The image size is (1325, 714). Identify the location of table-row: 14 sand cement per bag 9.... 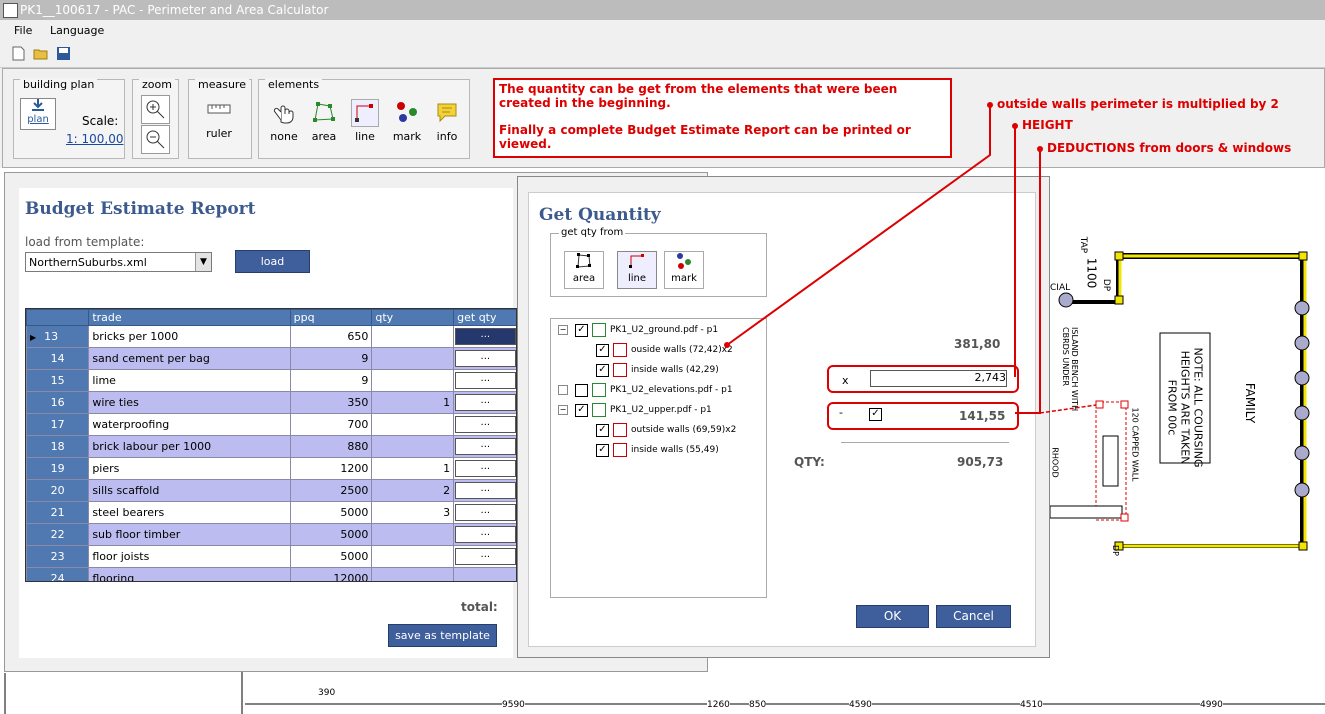
(271, 358).